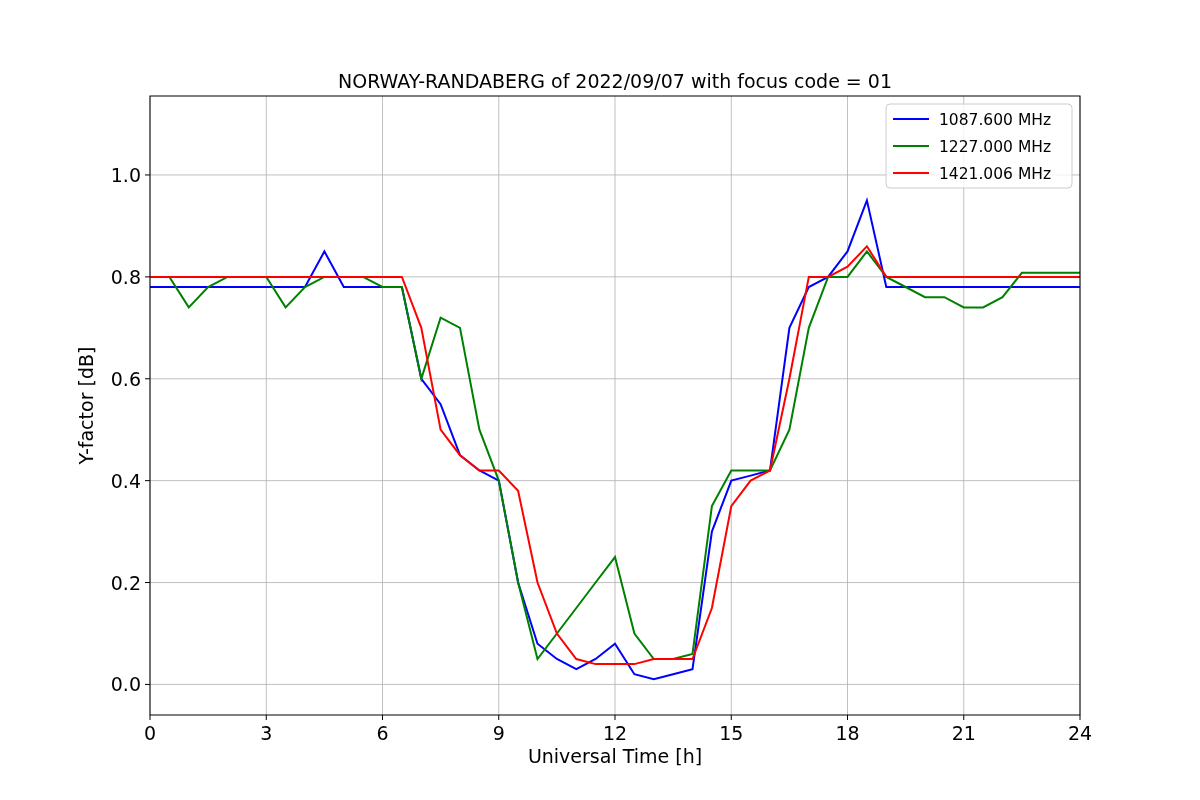 This screenshot has width=1200, height=800. Describe the element at coordinates (125, 174) in the screenshot. I see `y-tick-label: 1.0` at that location.